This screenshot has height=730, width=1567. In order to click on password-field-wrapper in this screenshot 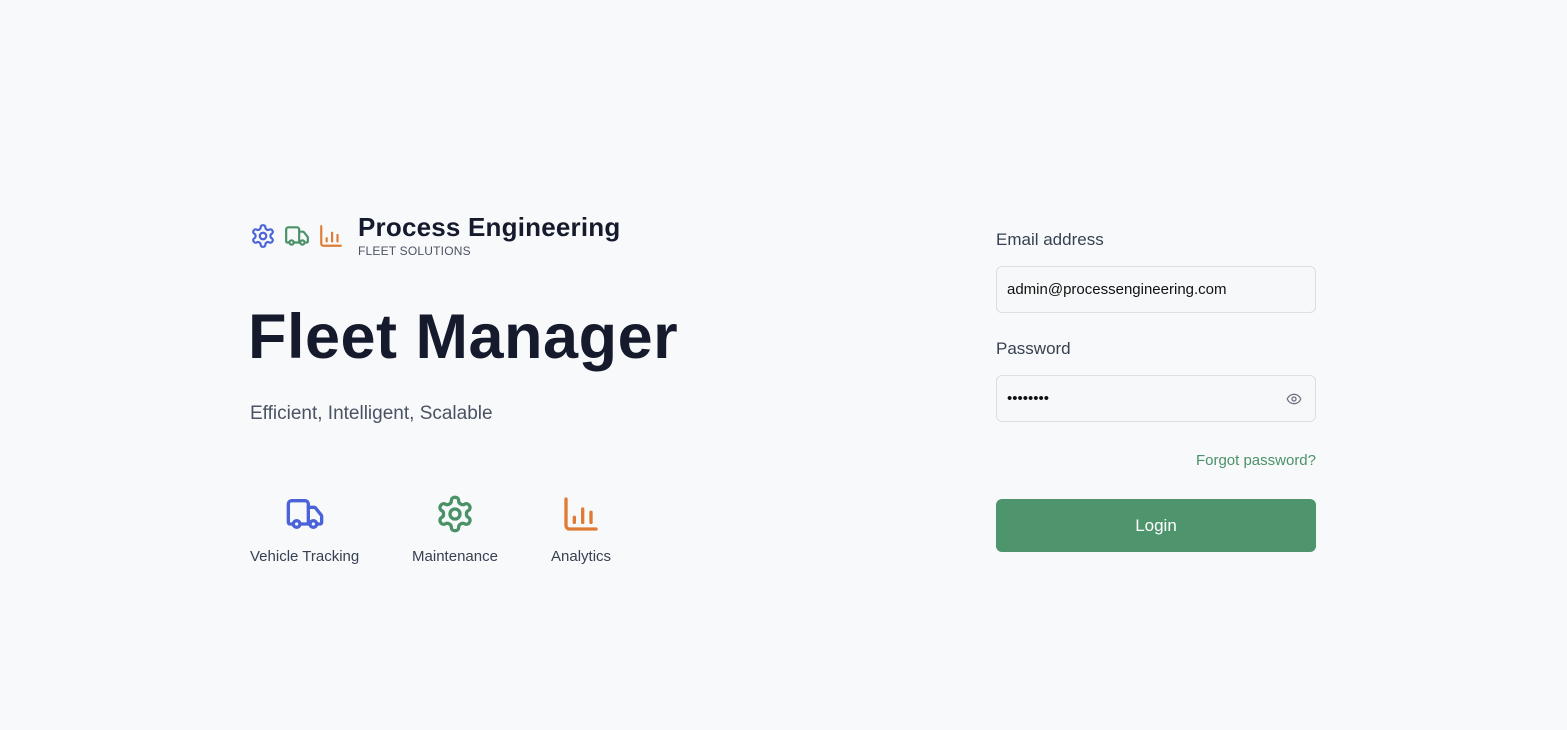, I will do `click(1156, 398)`.